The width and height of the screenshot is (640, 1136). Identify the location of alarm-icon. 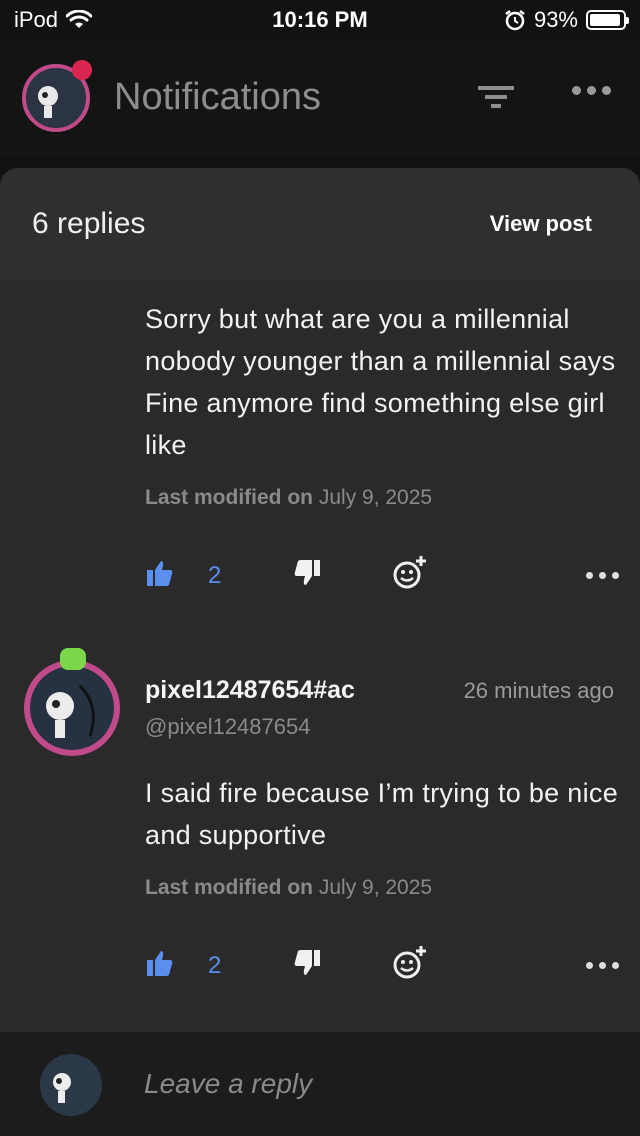
(515, 20).